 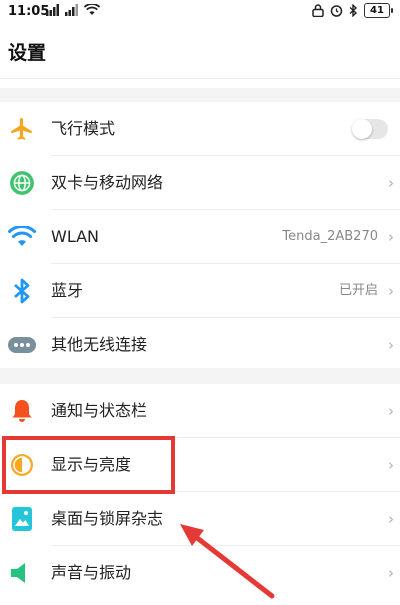 I want to click on settings-row-dual-sim-network: 双卡与移动网络 ›, so click(x=200, y=183).